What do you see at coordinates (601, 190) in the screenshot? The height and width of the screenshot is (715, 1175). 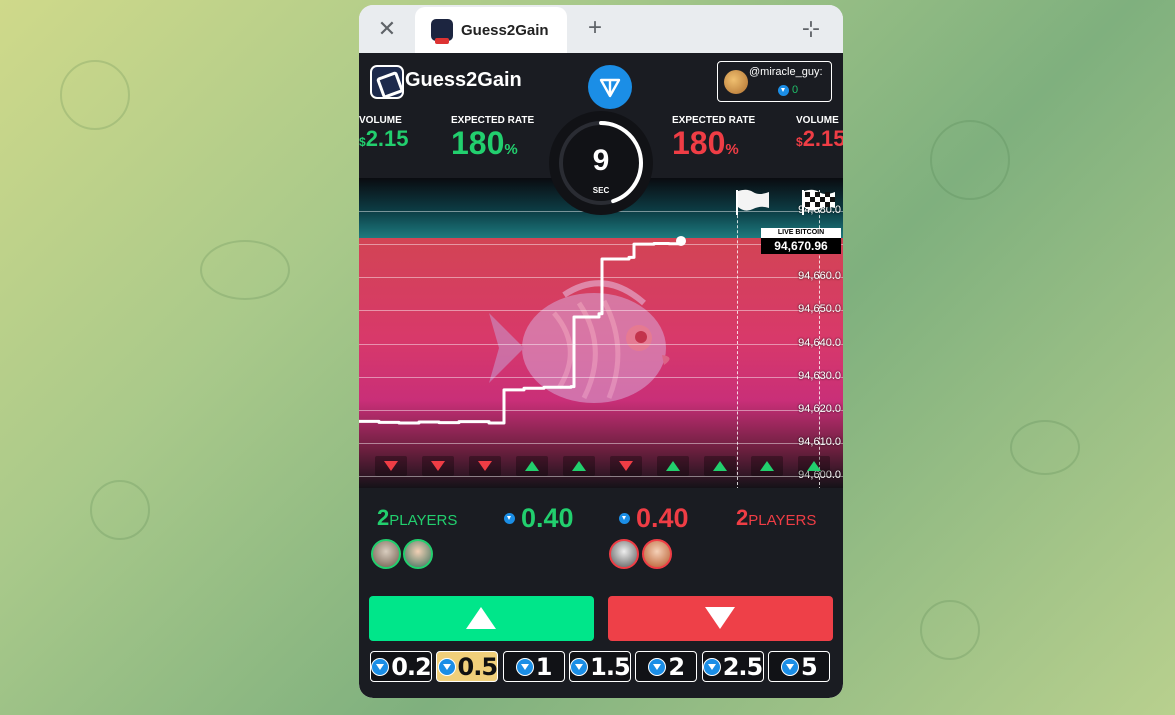 I see `timer-unit: SEC` at bounding box center [601, 190].